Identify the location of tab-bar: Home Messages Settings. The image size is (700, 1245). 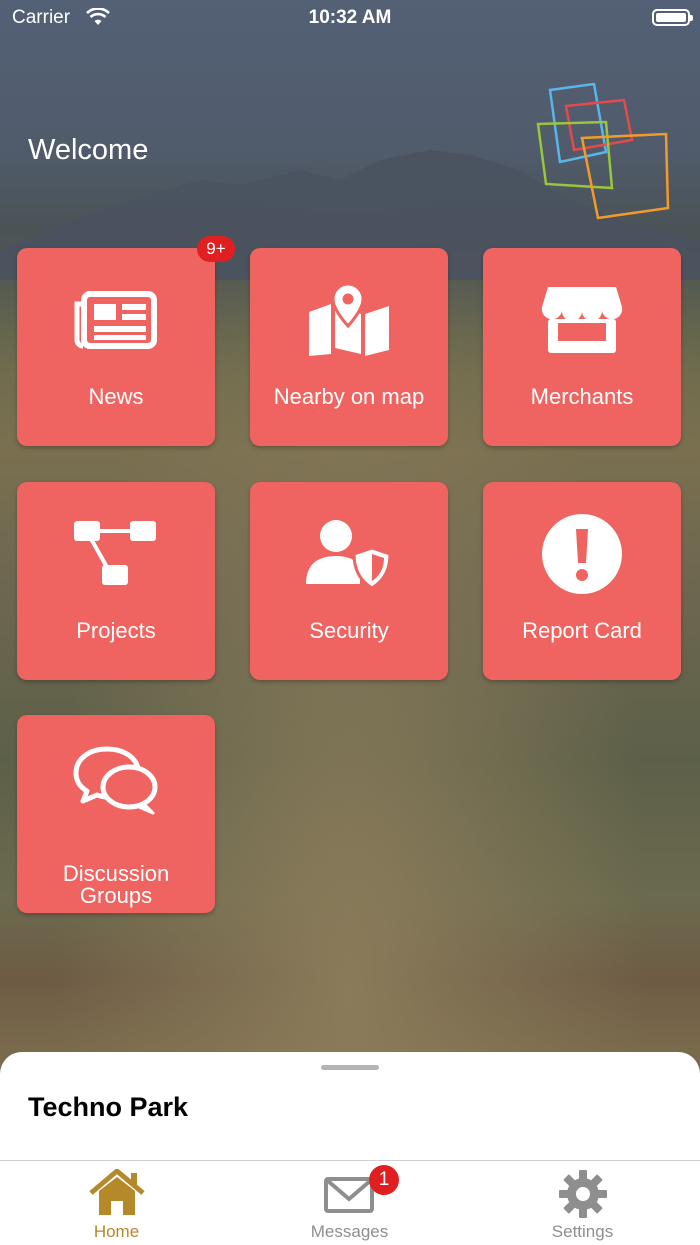
(350, 1202).